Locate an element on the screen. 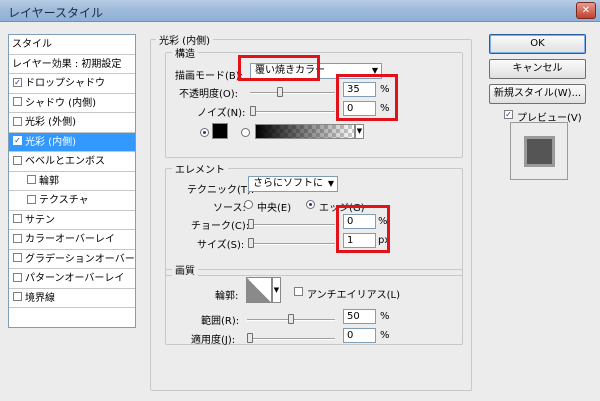  style-list-item-label: レイヤー効果 : 初期設定 is located at coordinates (67, 64).